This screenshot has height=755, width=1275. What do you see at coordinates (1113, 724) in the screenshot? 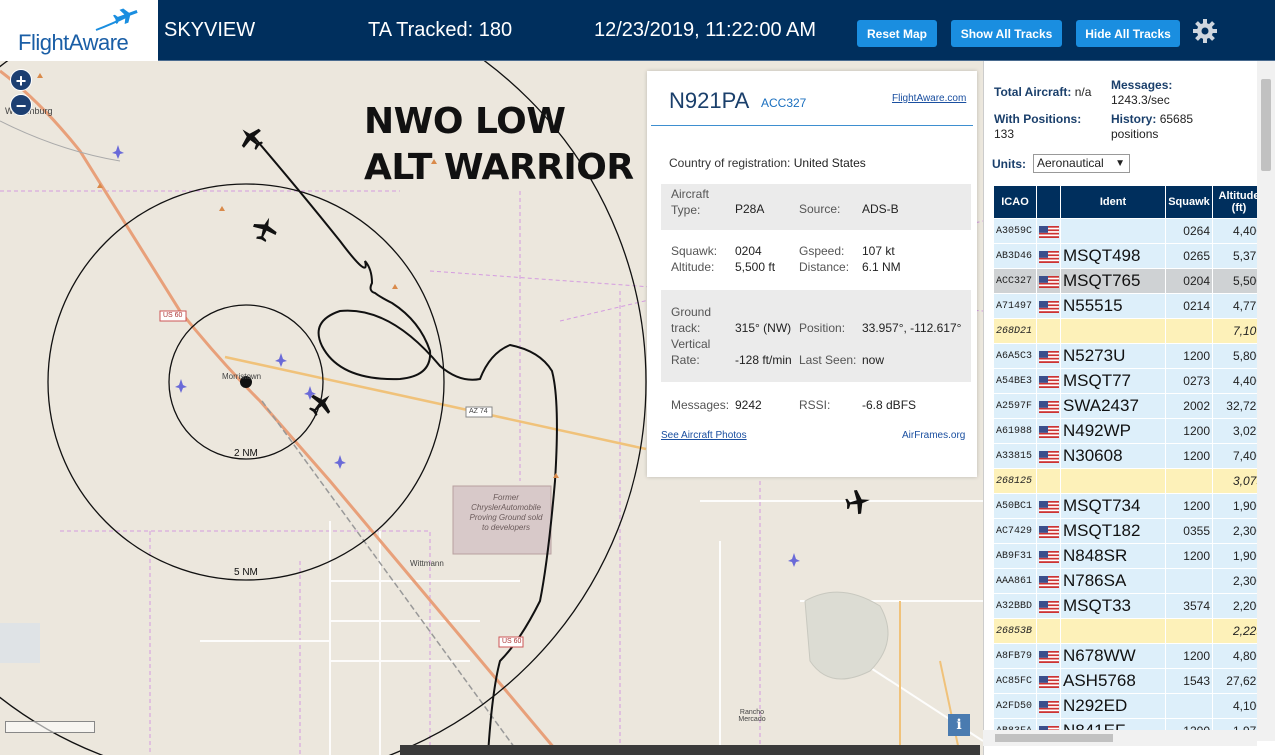
I see `ident-cell: N841EF` at bounding box center [1113, 724].